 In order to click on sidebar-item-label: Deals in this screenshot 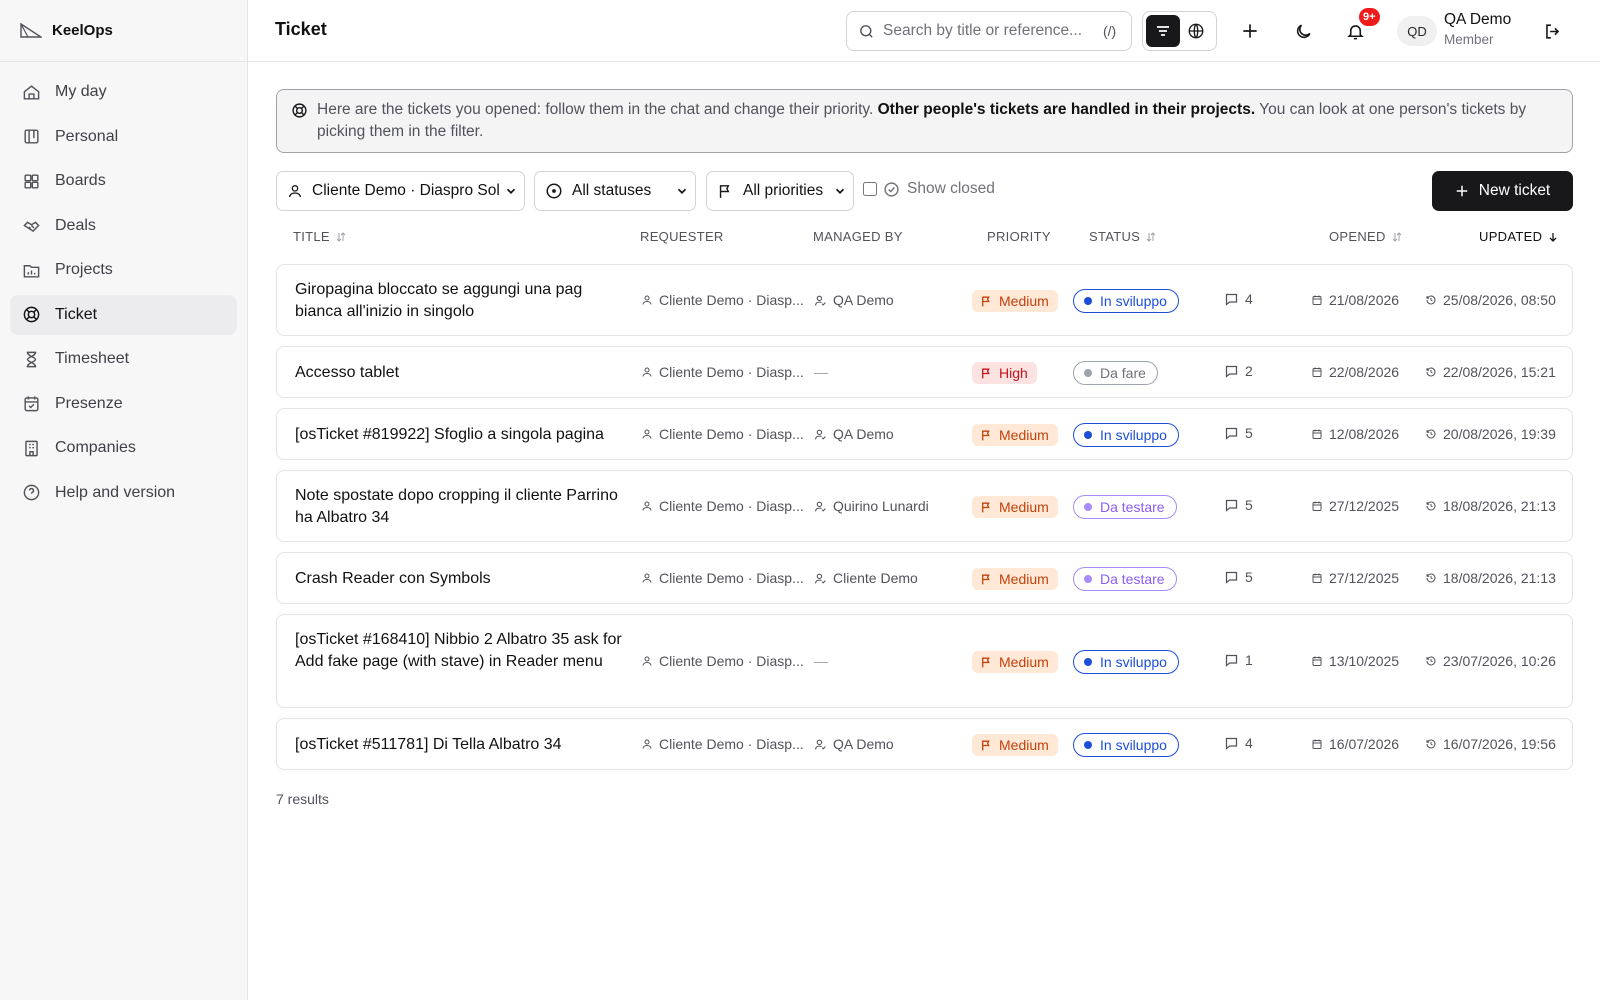, I will do `click(75, 225)`.